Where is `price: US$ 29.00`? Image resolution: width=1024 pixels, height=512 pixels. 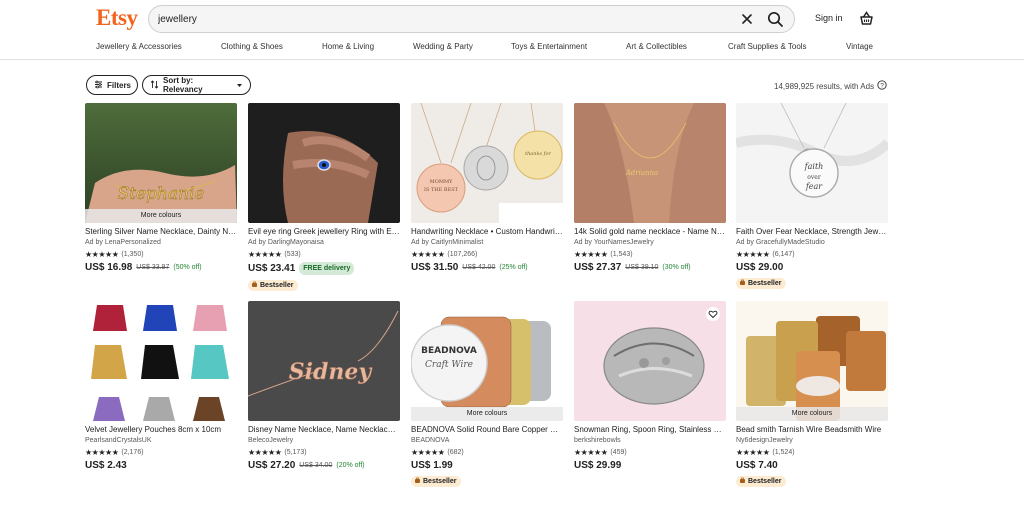
price: US$ 29.00 is located at coordinates (760, 267).